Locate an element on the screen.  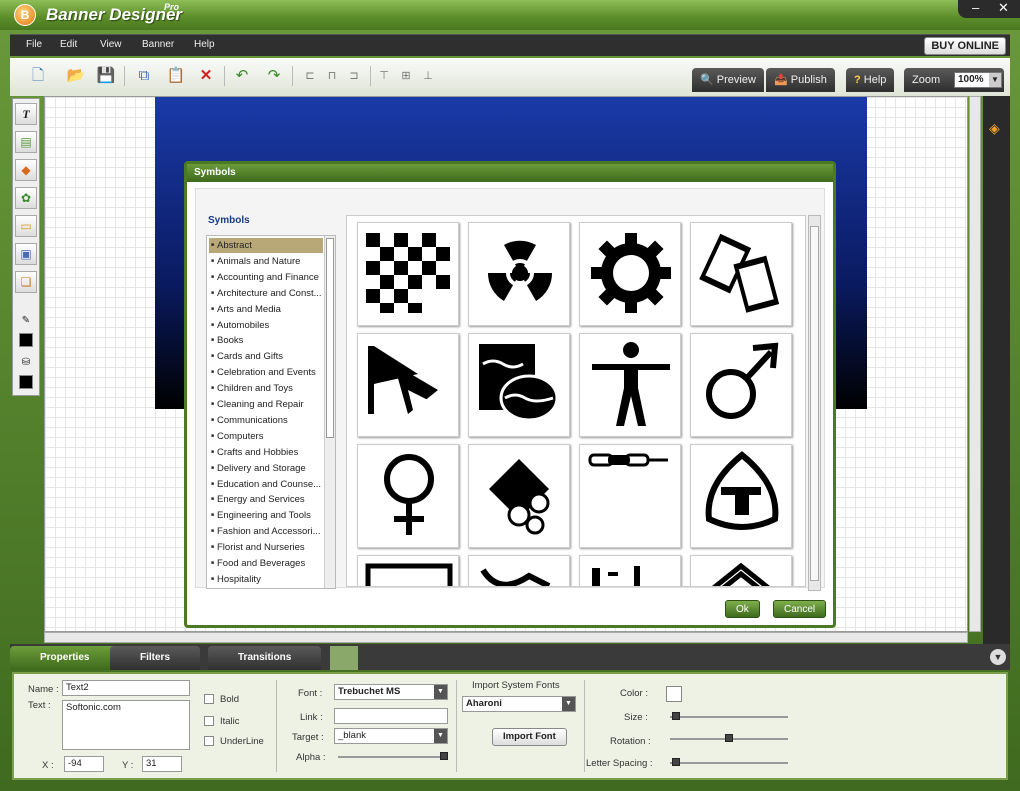
zoom-select: 100% ▼ is located at coordinates (978, 80).